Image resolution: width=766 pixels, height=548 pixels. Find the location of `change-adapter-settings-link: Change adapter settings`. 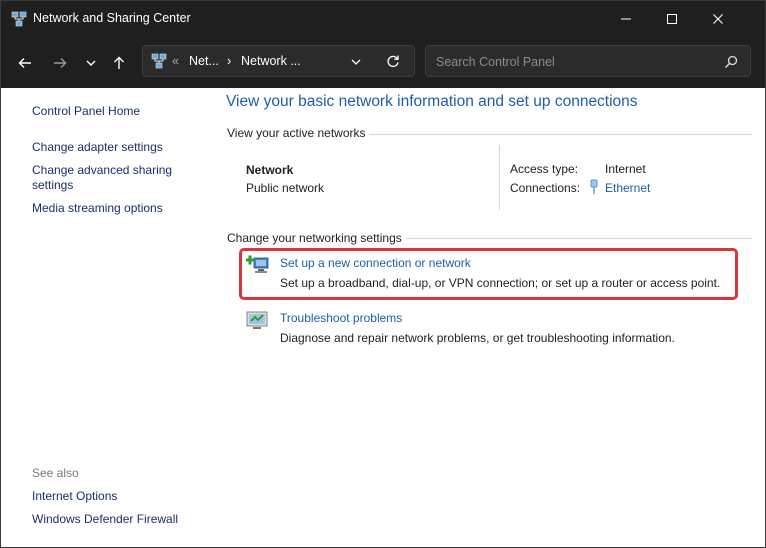

change-adapter-settings-link: Change adapter settings is located at coordinates (97, 147).